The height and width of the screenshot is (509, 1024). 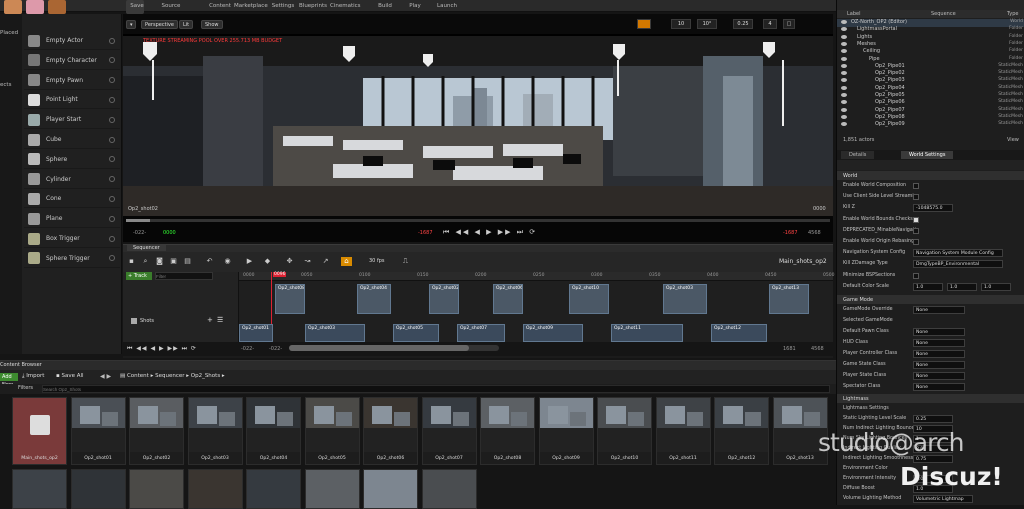 I want to click on sequencer-tab: Sequencer, so click(x=146, y=248).